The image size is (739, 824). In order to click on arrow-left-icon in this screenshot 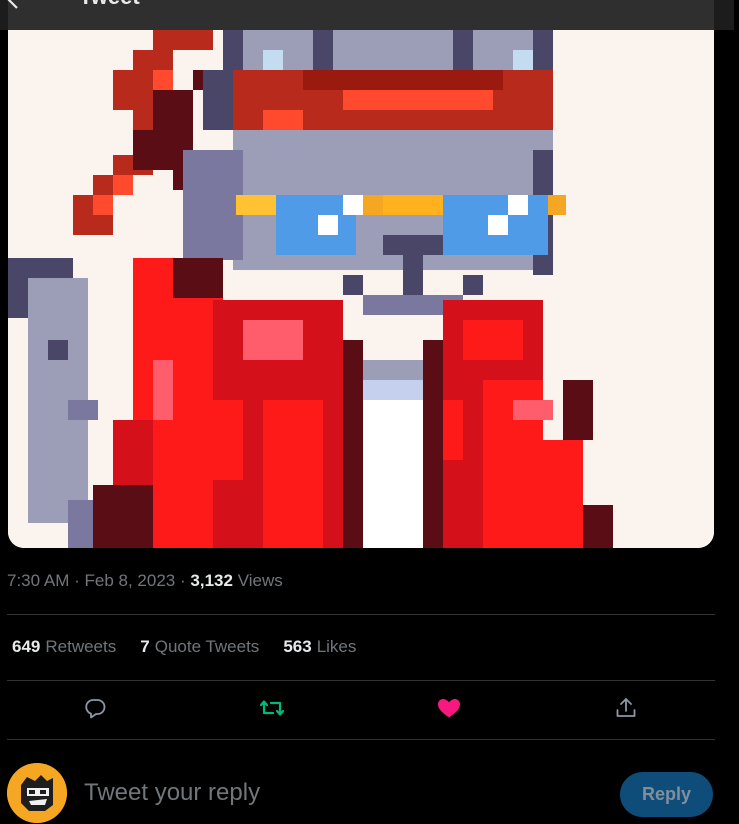, I will do `click(14, 6)`.